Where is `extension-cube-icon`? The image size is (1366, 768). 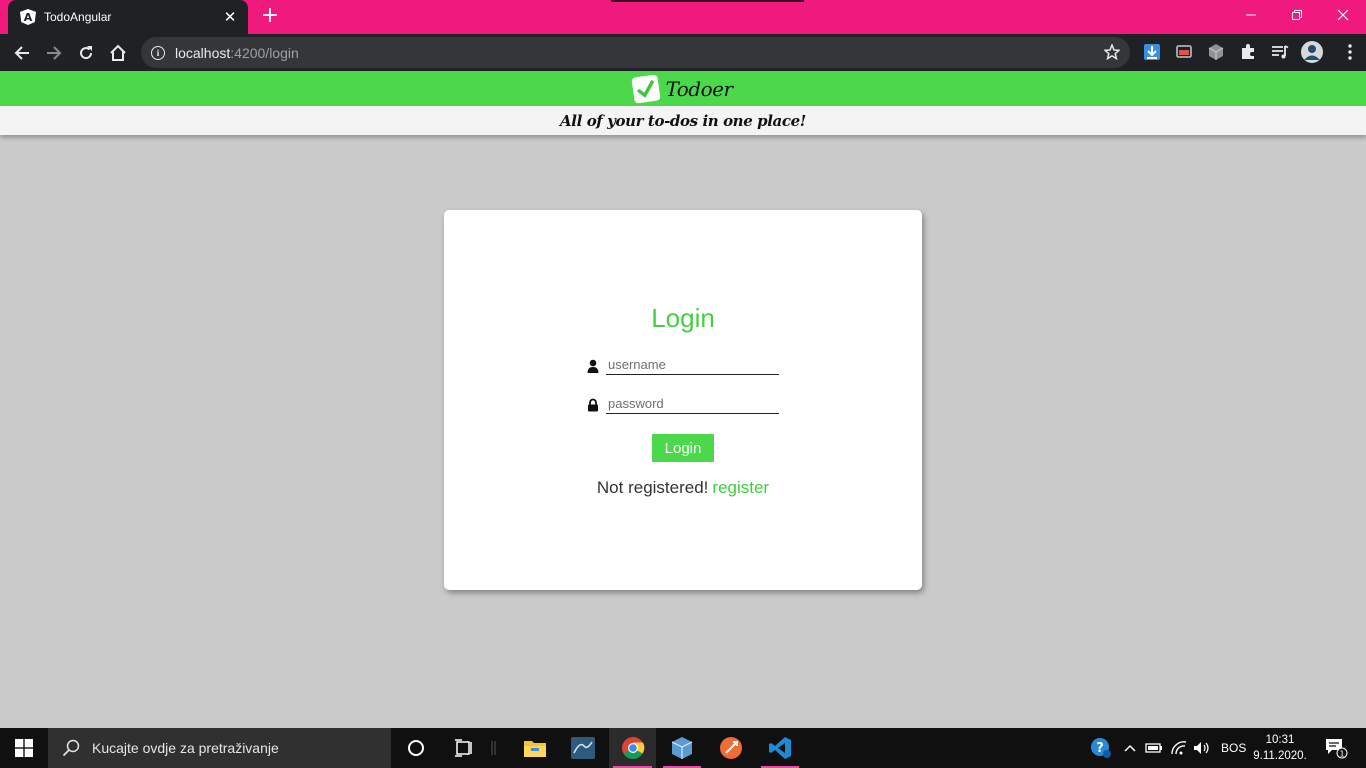
extension-cube-icon is located at coordinates (1216, 52).